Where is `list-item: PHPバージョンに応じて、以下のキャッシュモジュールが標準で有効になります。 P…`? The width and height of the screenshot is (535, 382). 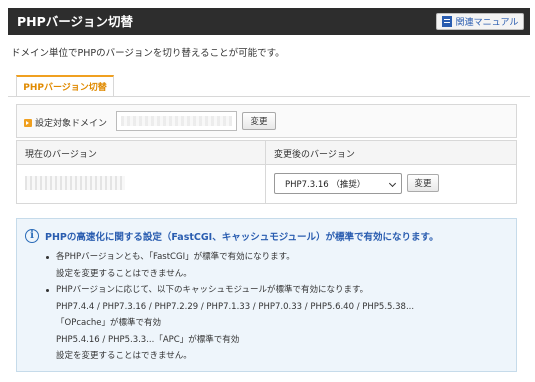
list-item: PHPバージョンに応じて、以下のキャッシュモジュールが標準で有効になります。 P… is located at coordinates (229, 323).